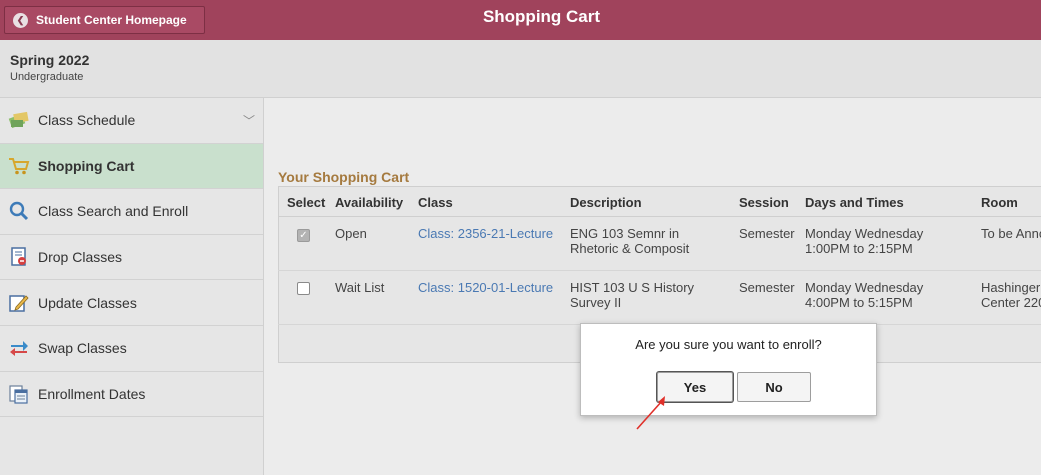 The width and height of the screenshot is (1041, 475). What do you see at coordinates (728, 369) in the screenshot?
I see `enroll-confirm-dialog: Are you sure you want to enroll? Yes No` at bounding box center [728, 369].